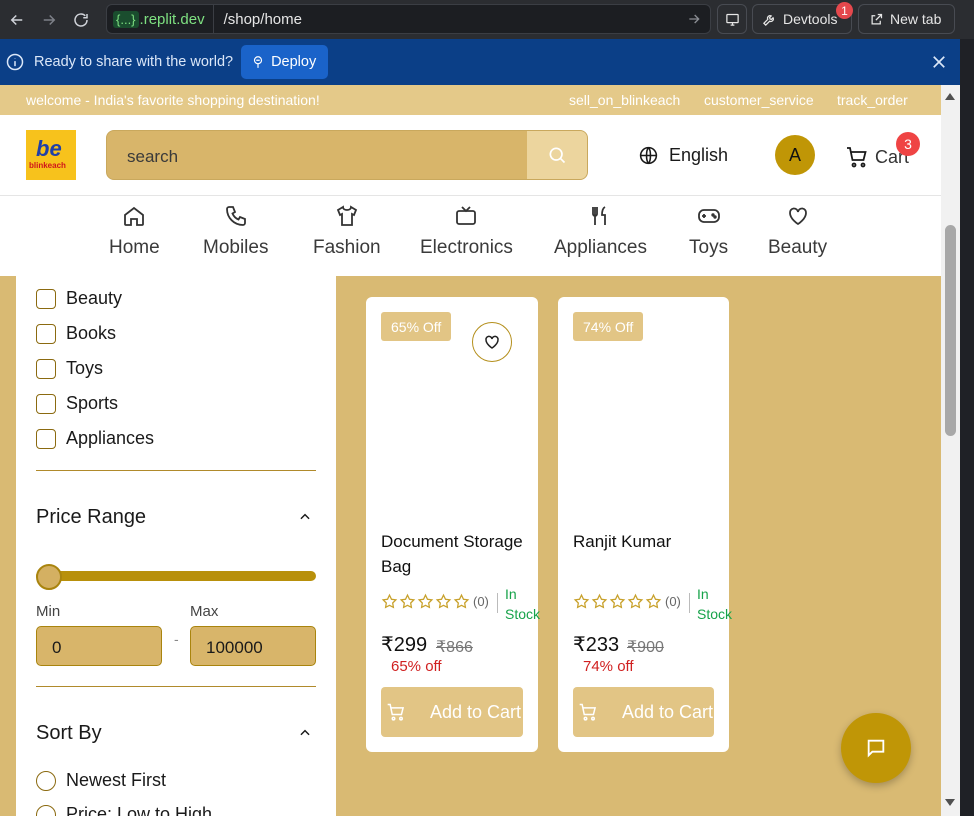 Image resolution: width=974 pixels, height=816 pixels. Describe the element at coordinates (557, 155) in the screenshot. I see `search-button` at that location.